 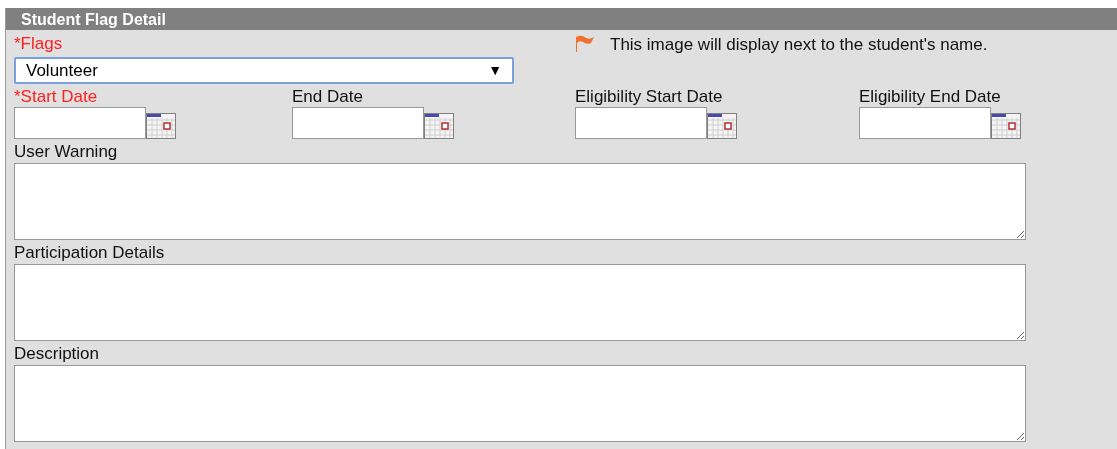 I want to click on field-label: *Start Date, so click(x=56, y=97).